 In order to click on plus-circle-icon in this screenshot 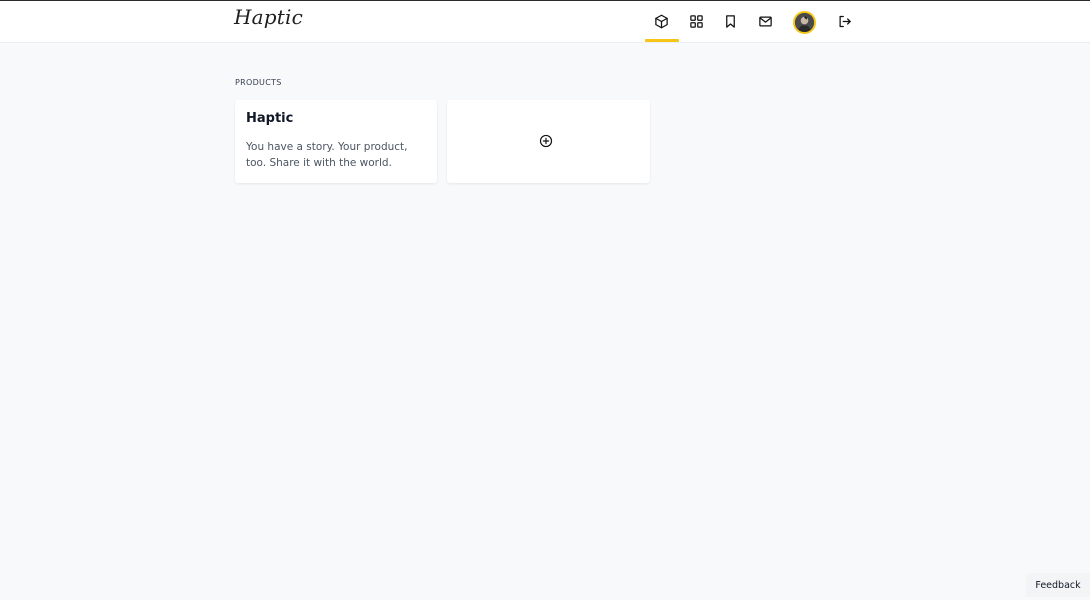, I will do `click(546, 141)`.